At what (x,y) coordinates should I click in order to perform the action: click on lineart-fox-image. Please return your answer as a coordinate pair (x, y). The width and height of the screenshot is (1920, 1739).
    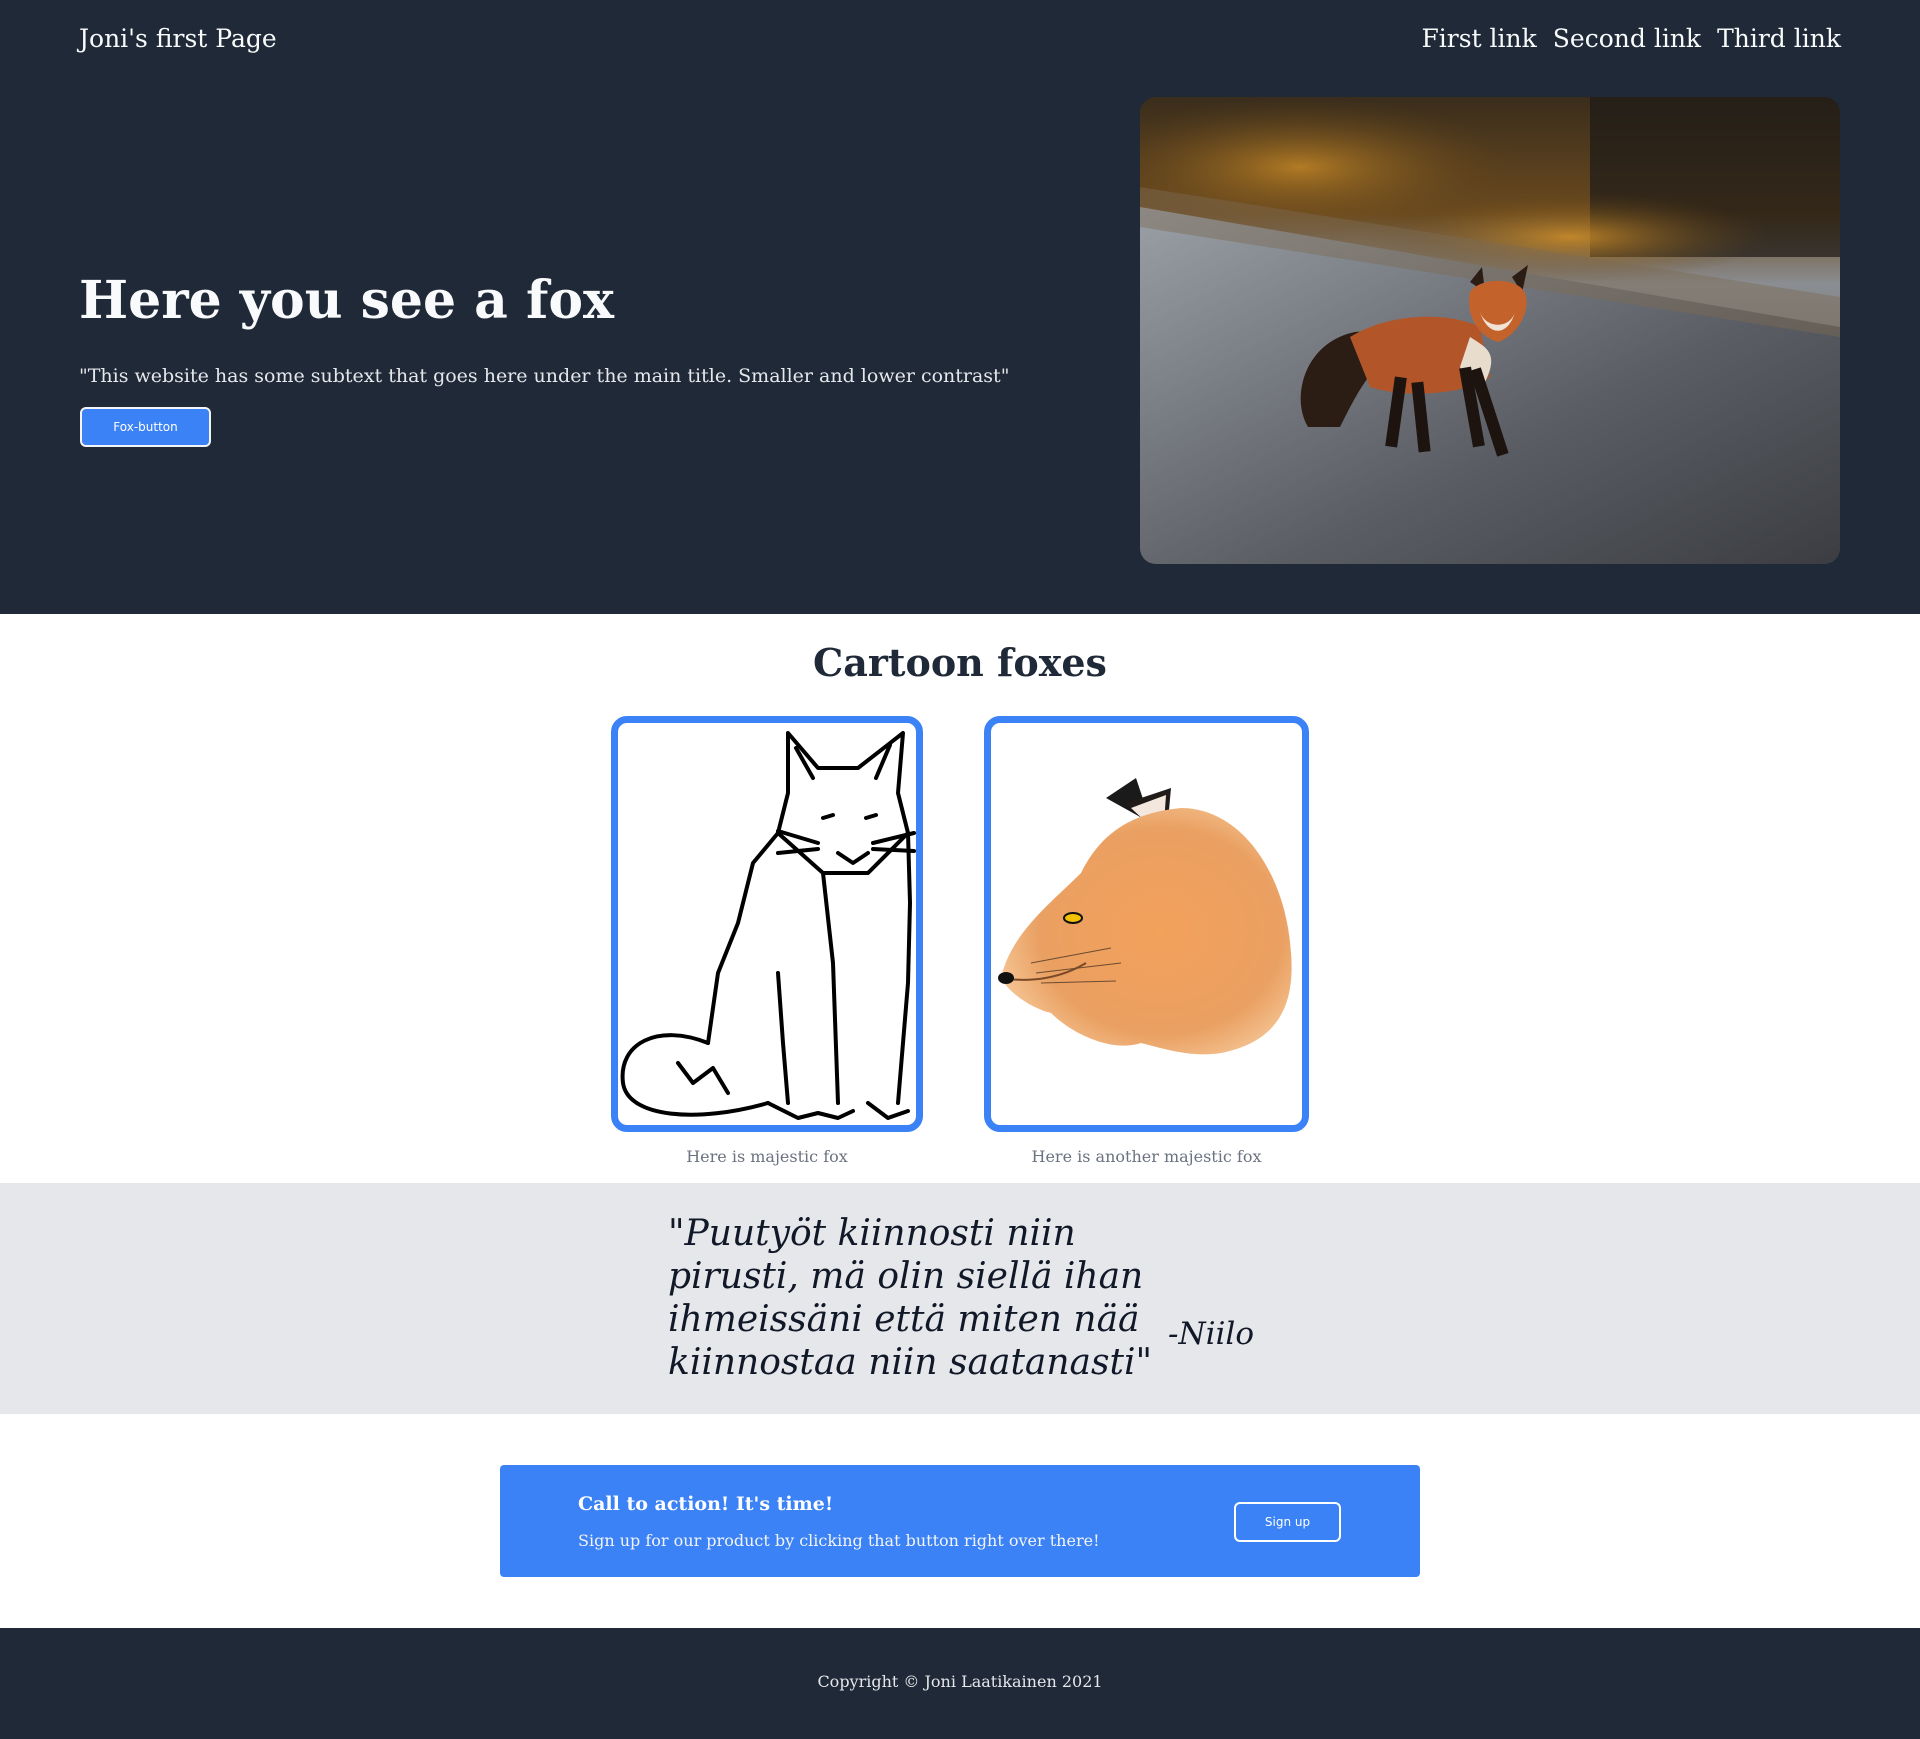
    Looking at the image, I should click on (768, 925).